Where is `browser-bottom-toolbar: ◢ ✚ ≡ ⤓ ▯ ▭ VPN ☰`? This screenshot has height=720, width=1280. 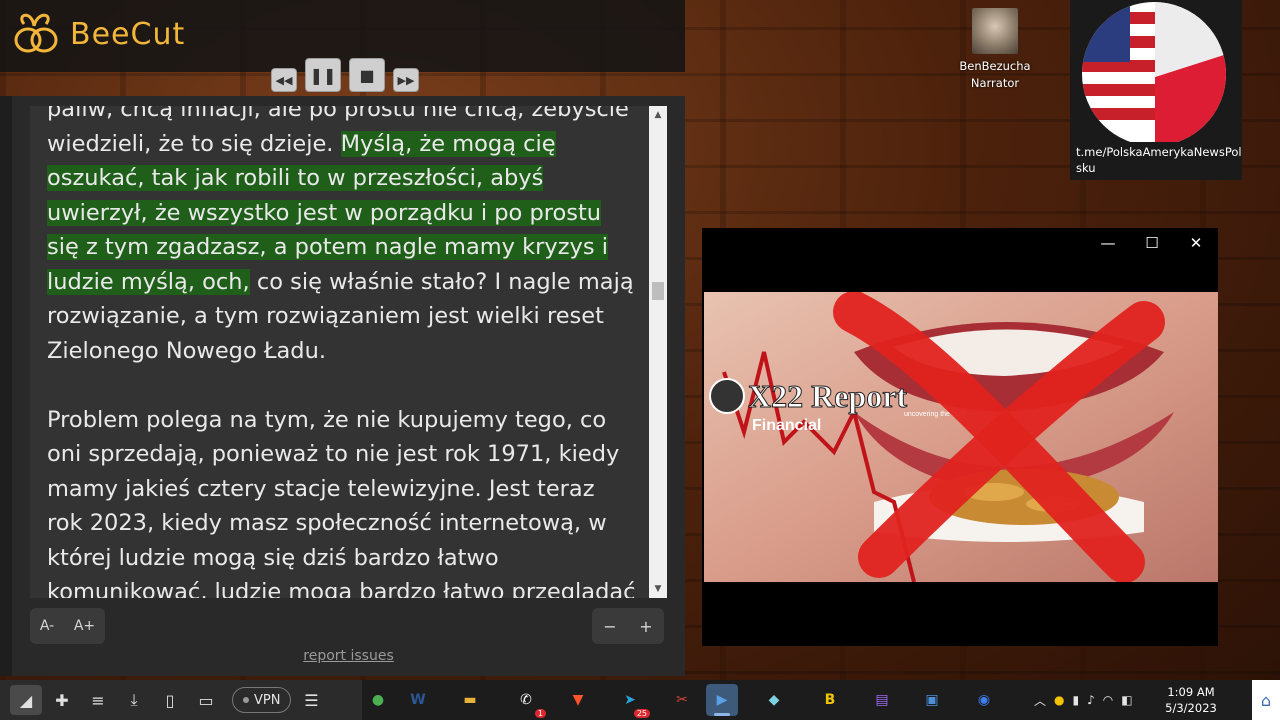 browser-bottom-toolbar: ◢ ✚ ≡ ⤓ ▯ ▭ VPN ☰ is located at coordinates (181, 700).